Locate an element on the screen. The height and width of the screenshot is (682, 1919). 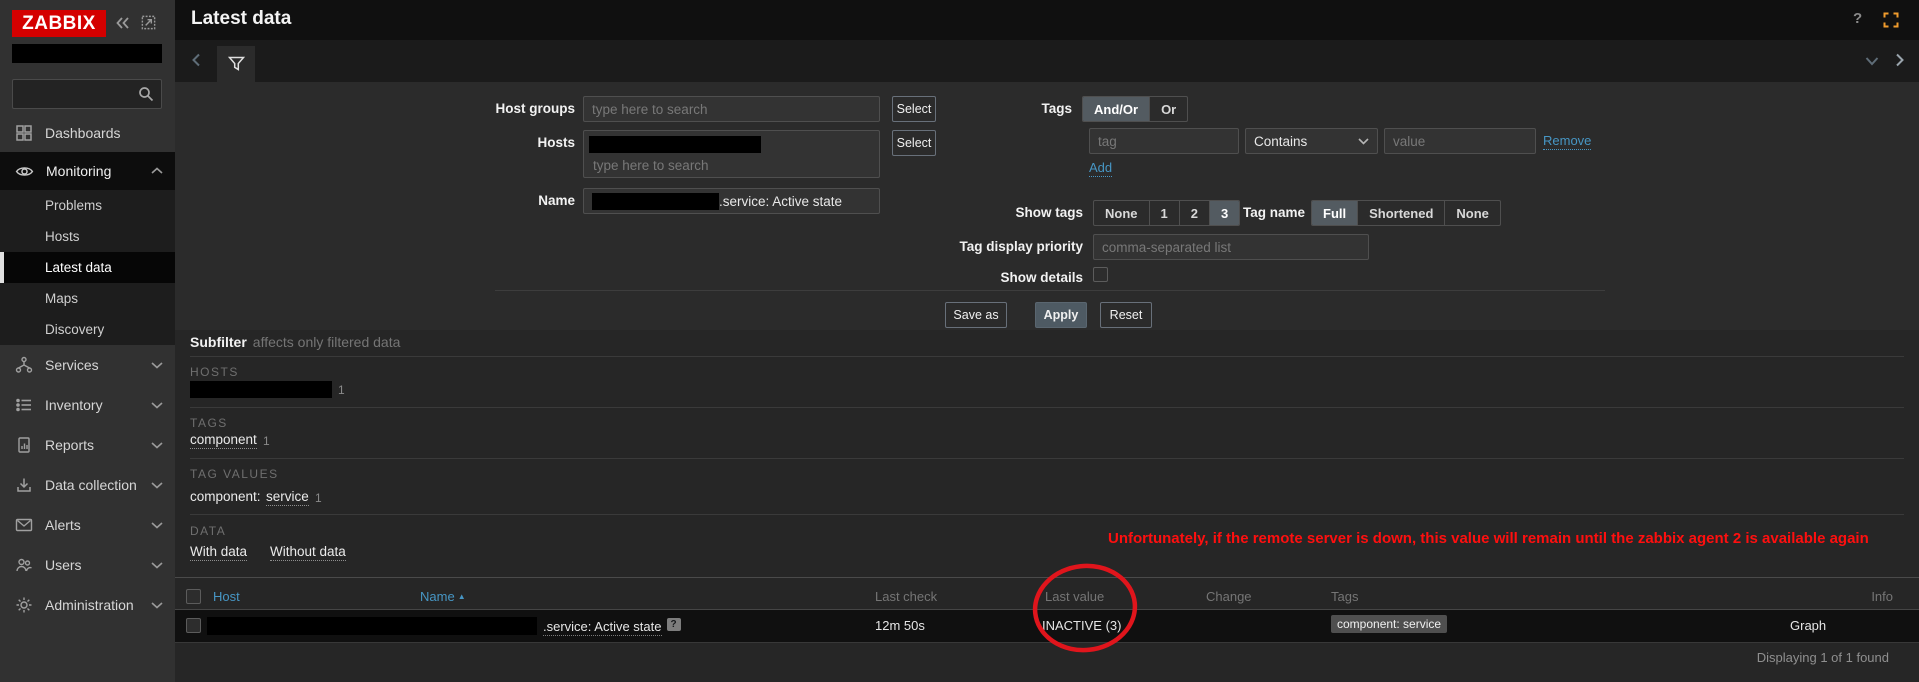
column-header-last-value: Last value is located at coordinates (1075, 596).